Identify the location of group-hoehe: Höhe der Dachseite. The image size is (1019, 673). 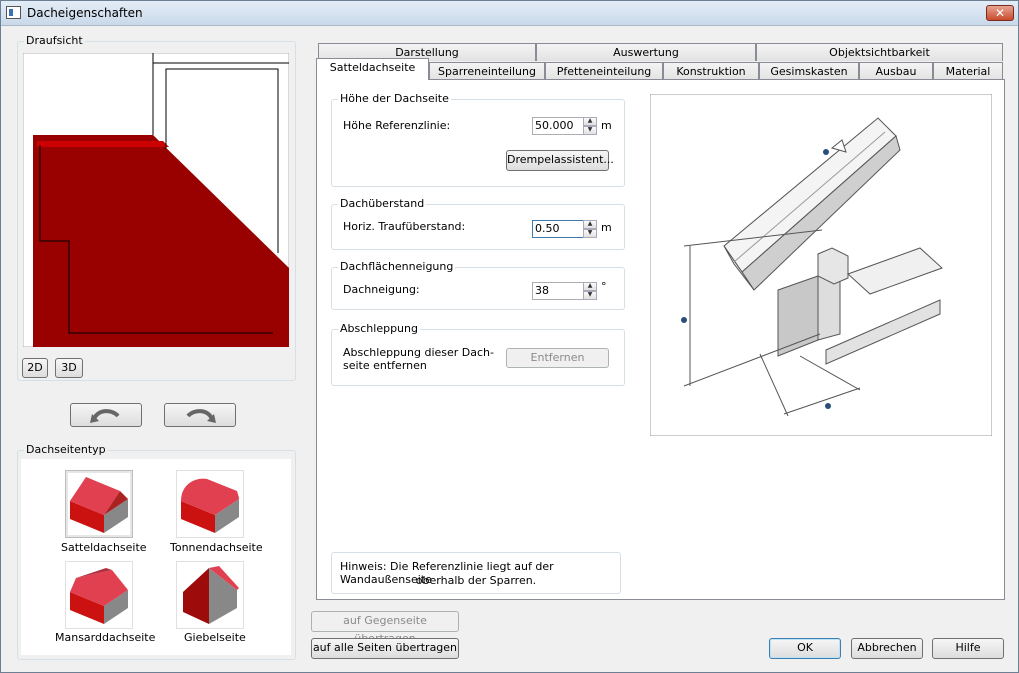
(478, 139).